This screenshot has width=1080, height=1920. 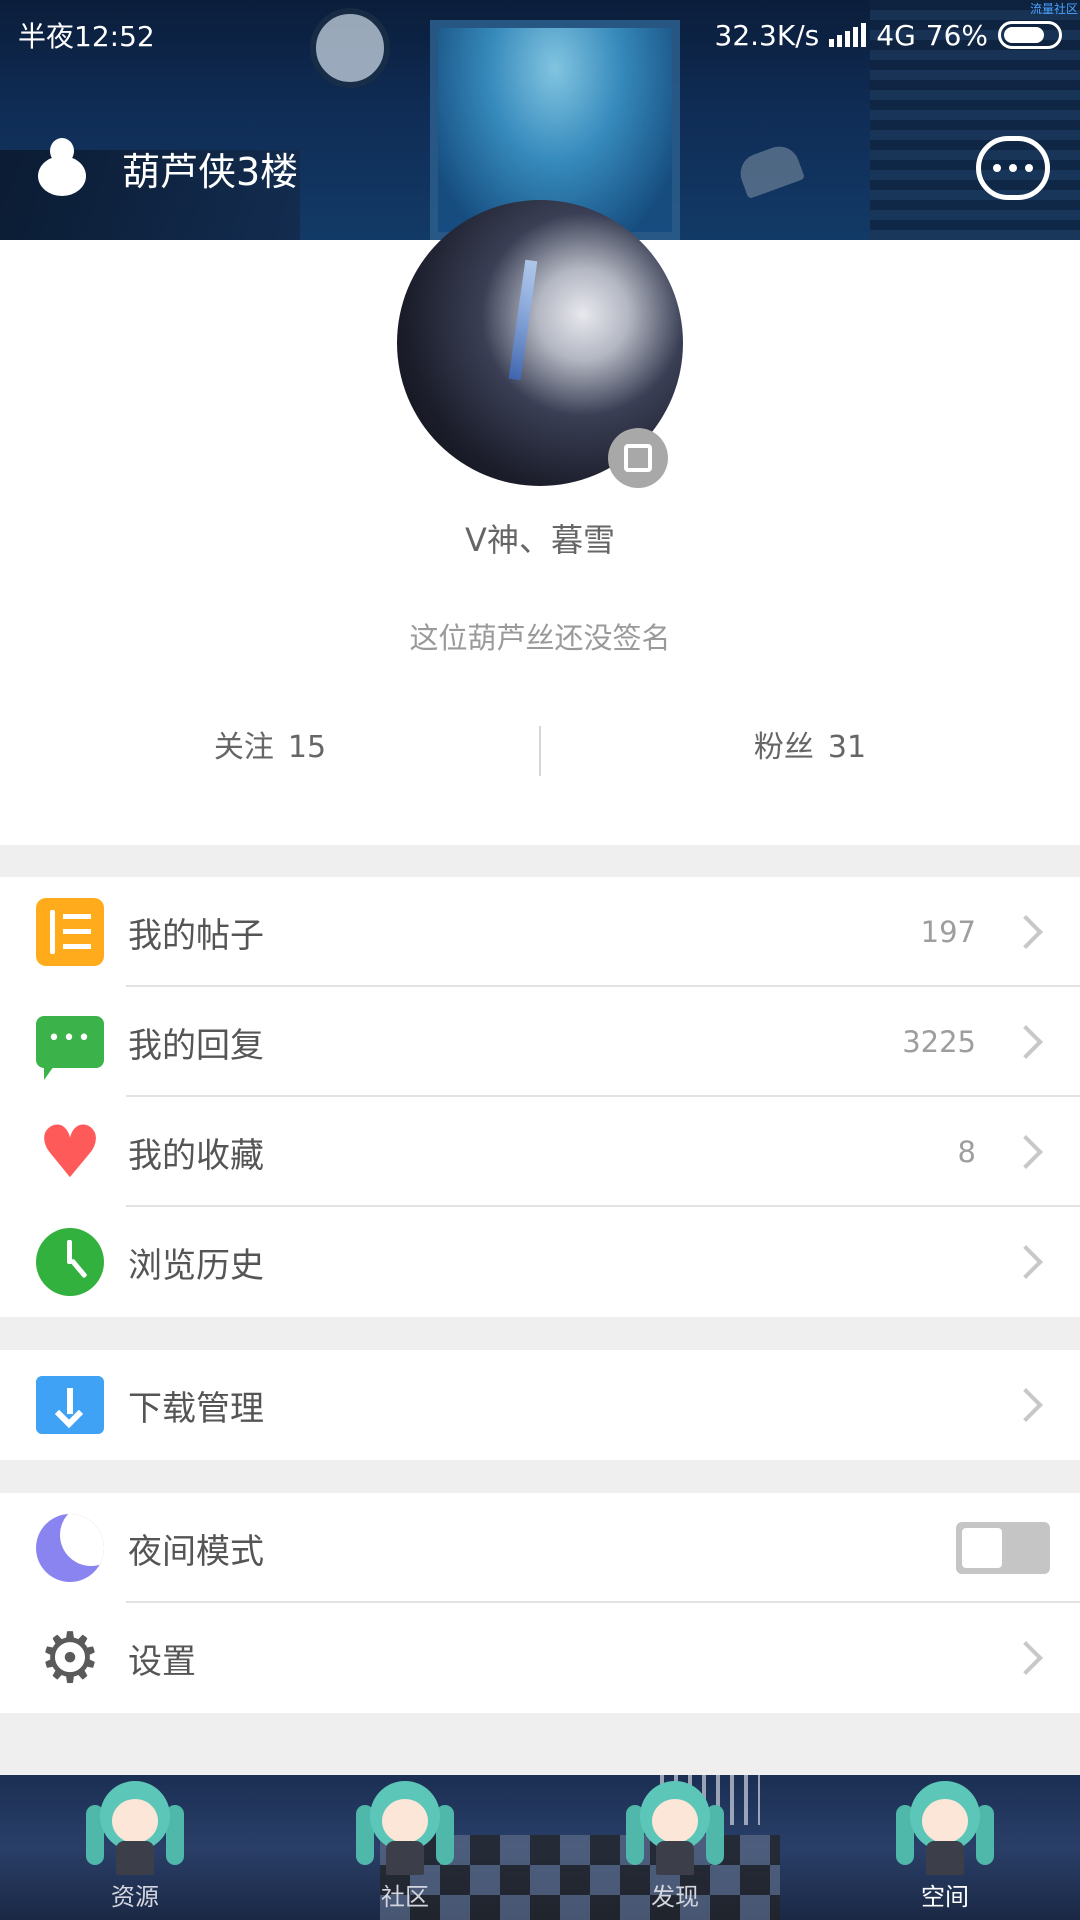 I want to click on menu-group-settings: 夜间模式 ⚙ 设置, so click(x=540, y=1603).